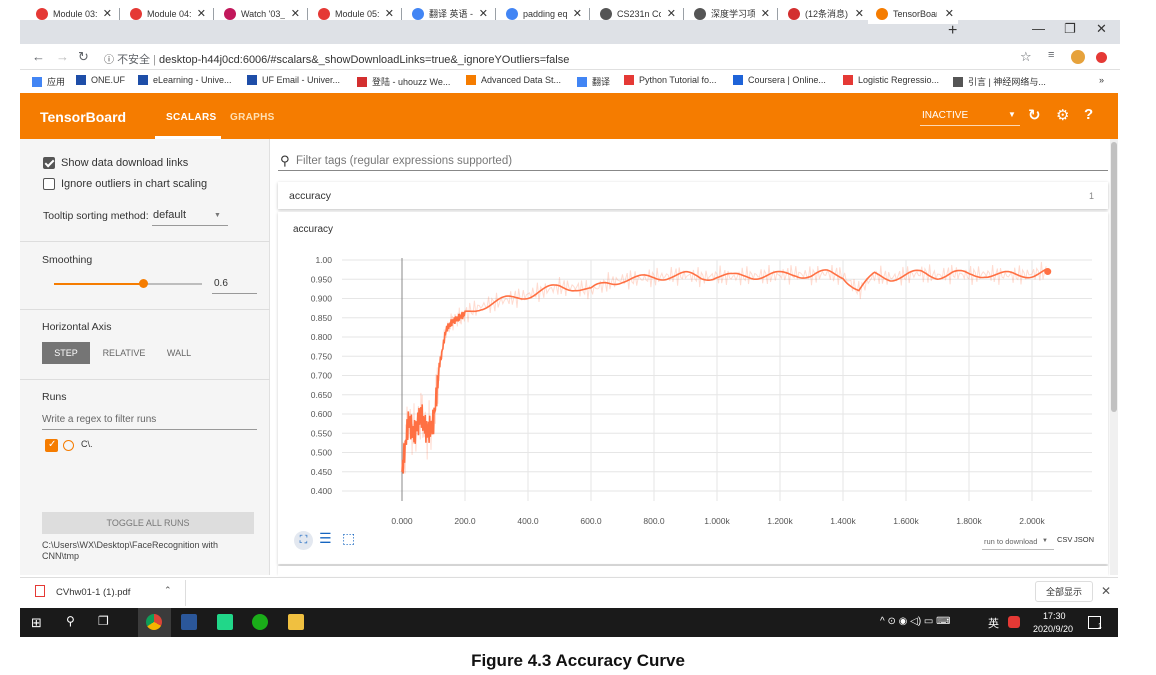 The height and width of the screenshot is (675, 1156). Describe the element at coordinates (303, 540) in the screenshot. I see `expand-chart-icon: ⛶` at that location.